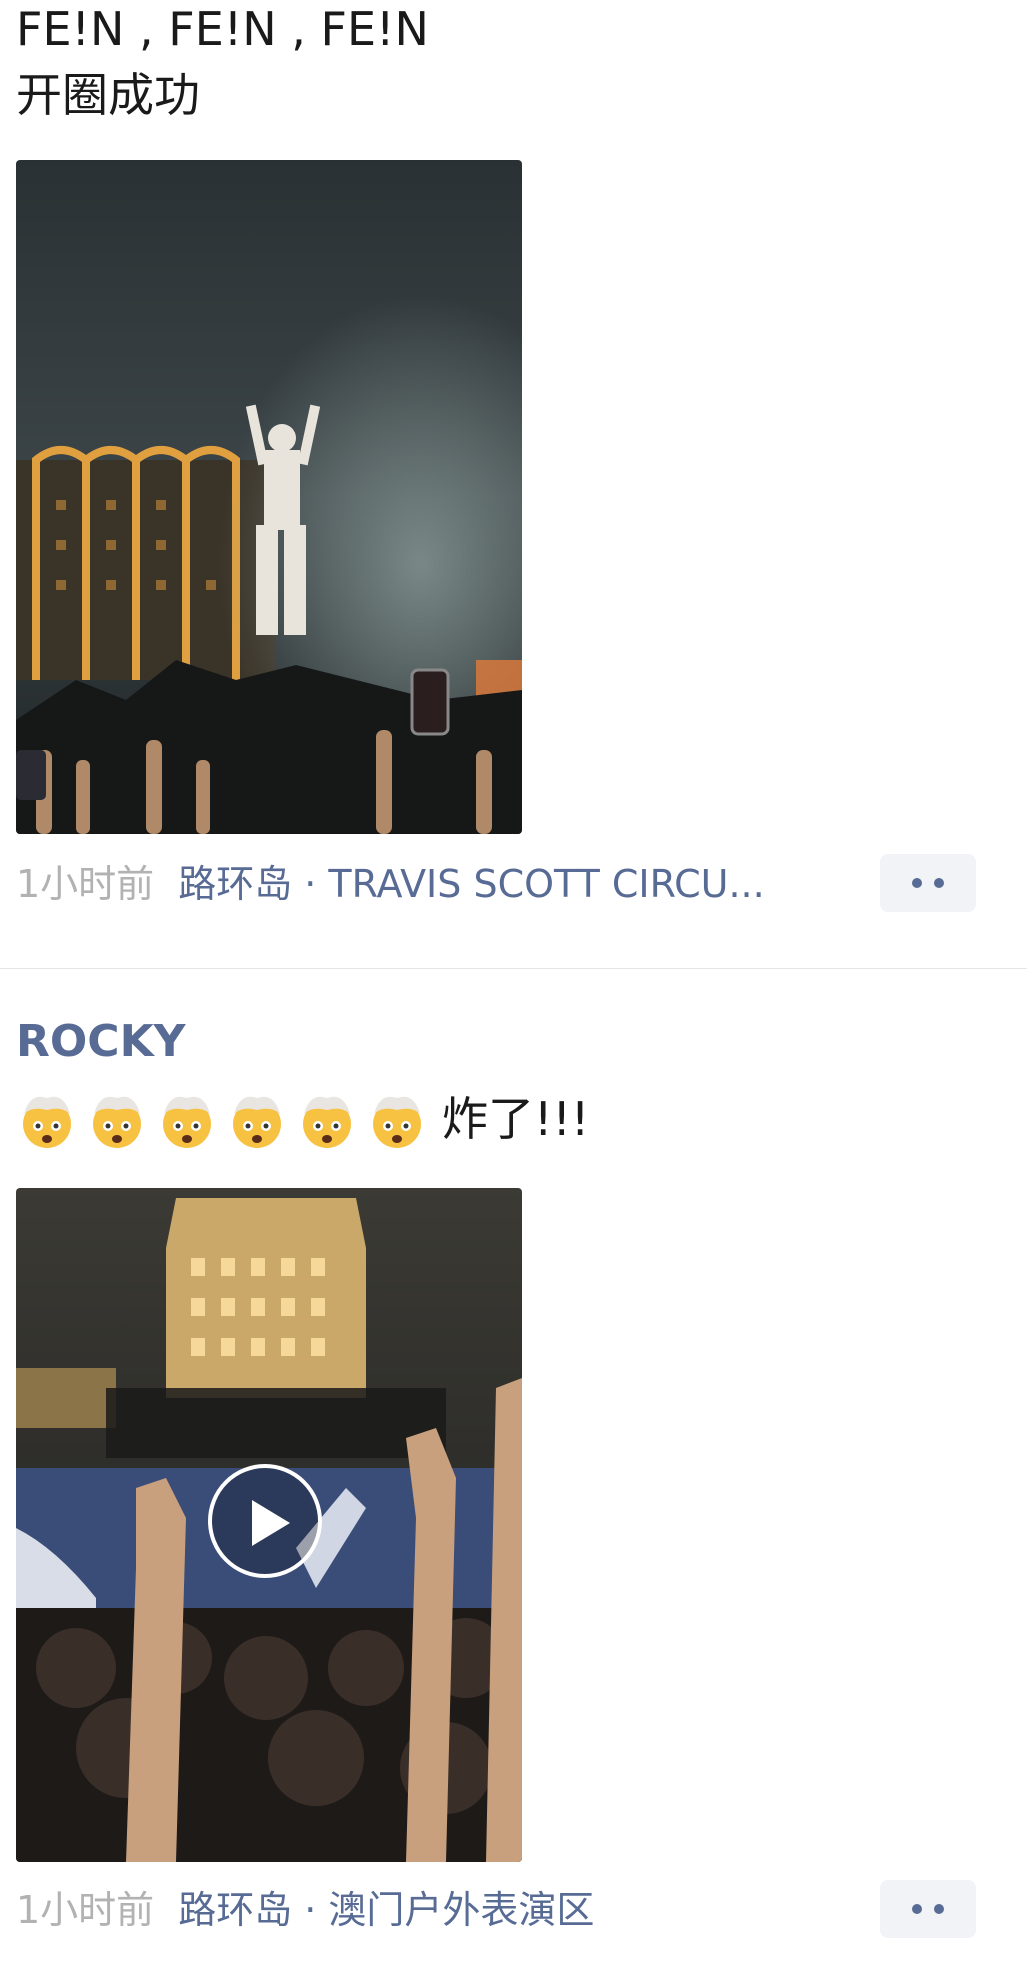  I want to click on play-button, so click(265, 1521).